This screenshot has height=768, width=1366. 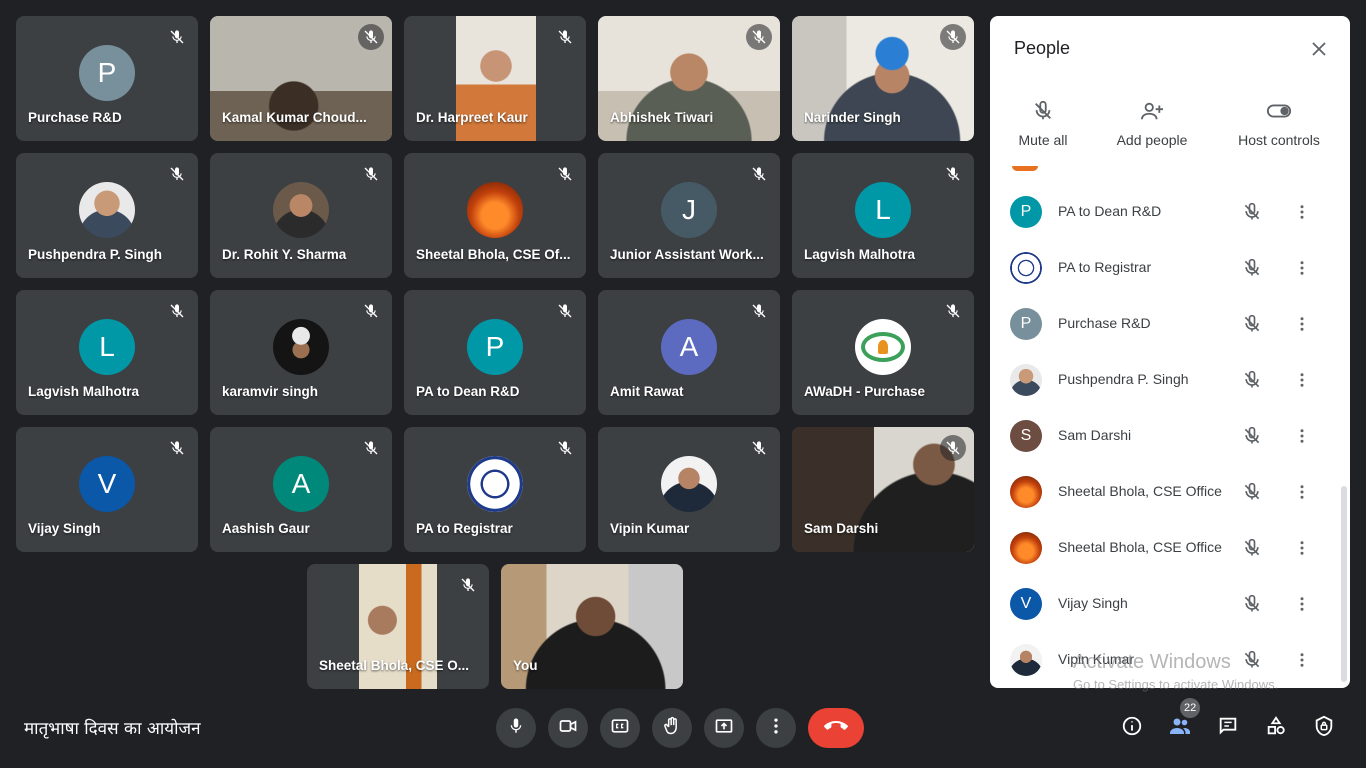 I want to click on participant-tile: Vipin Kumar, so click(x=689, y=489).